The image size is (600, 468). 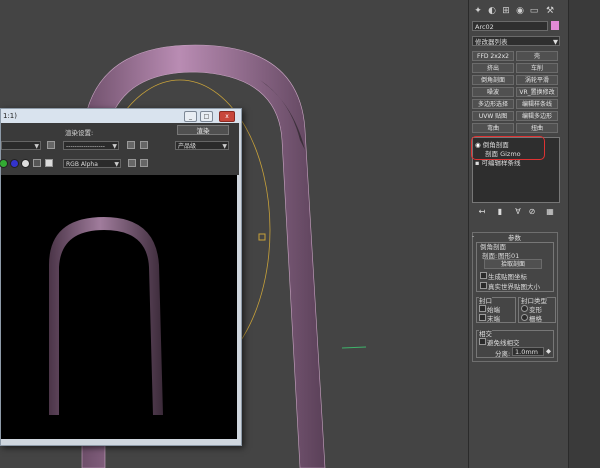 I want to click on create-tab-icon: ✦, so click(x=478, y=11).